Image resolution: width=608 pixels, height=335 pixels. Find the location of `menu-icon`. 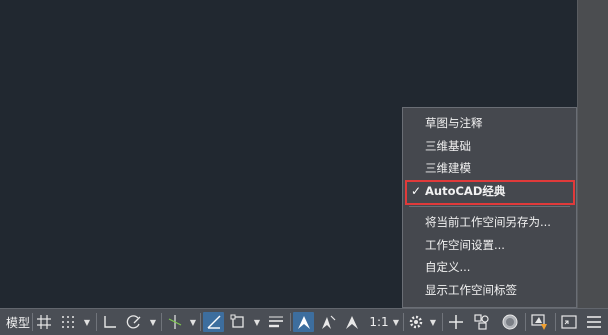

menu-icon is located at coordinates (594, 322).